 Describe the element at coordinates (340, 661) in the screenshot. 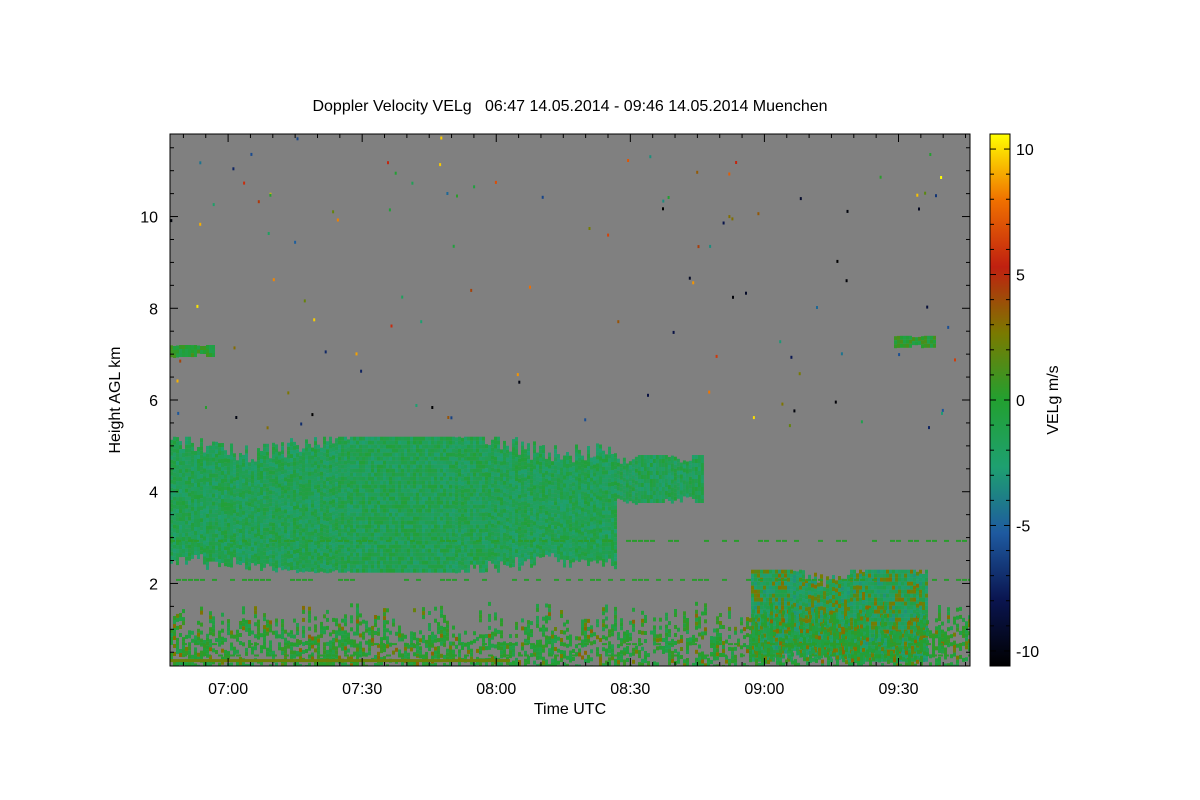

I see `ground-echo` at that location.